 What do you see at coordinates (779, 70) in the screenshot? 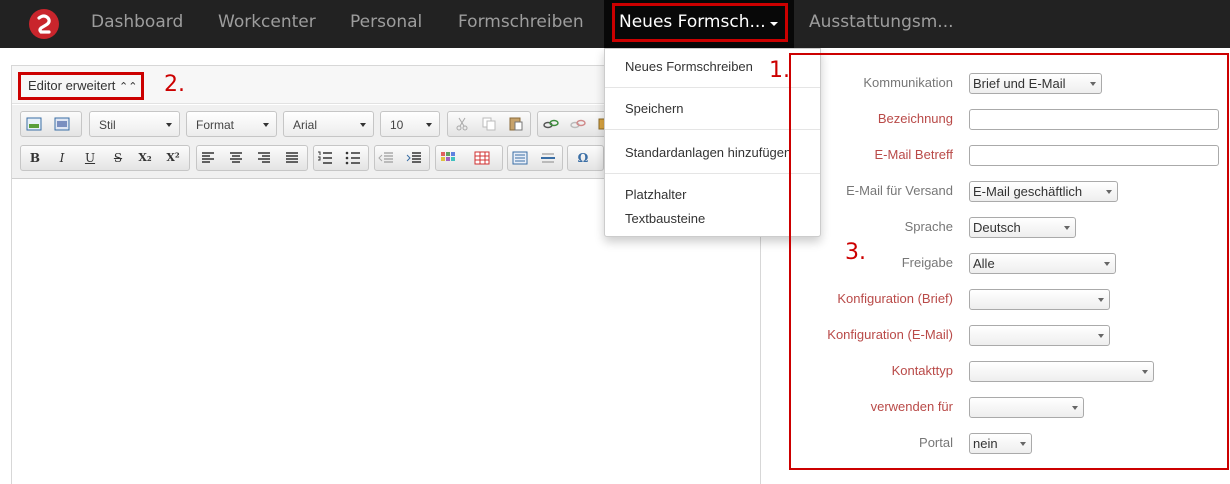
I see `annotation-label-1: 1.` at bounding box center [779, 70].